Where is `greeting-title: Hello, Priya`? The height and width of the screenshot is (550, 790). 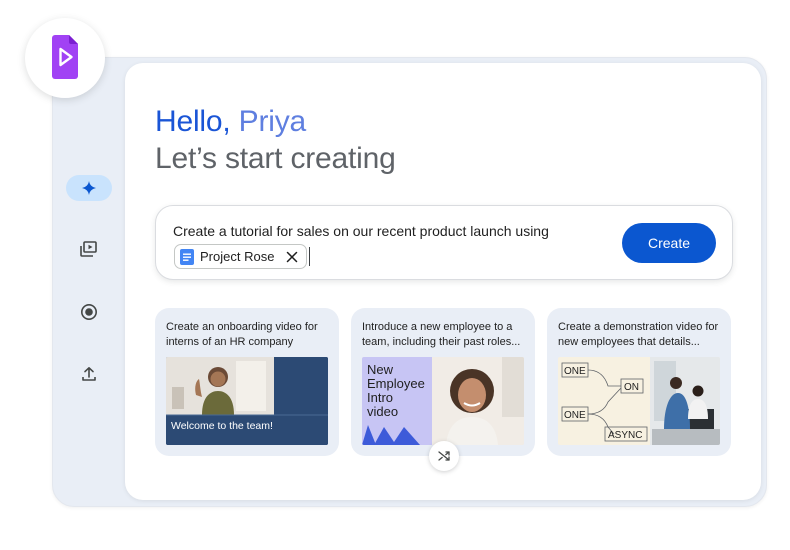 greeting-title: Hello, Priya is located at coordinates (230, 122).